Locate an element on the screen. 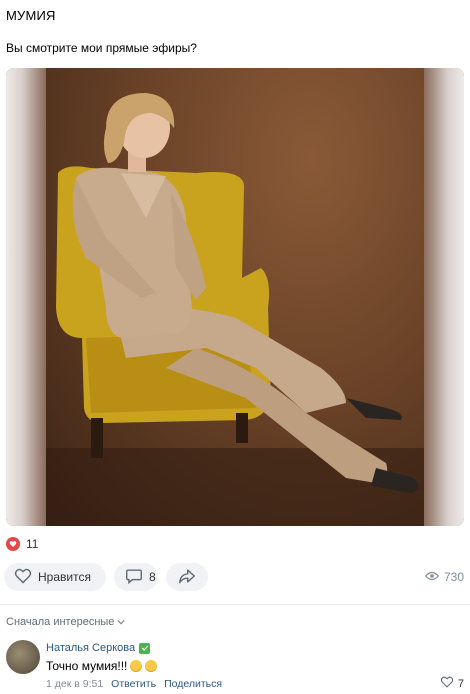 This screenshot has height=694, width=470. share-link: Поделиться is located at coordinates (193, 684).